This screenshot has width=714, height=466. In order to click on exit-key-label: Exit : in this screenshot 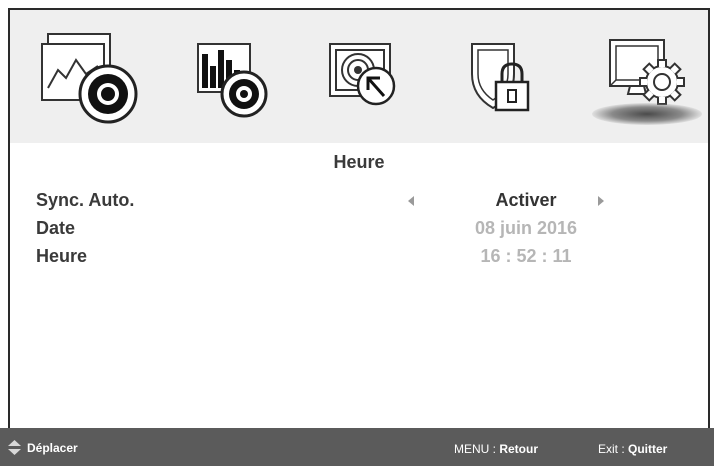, I will do `click(613, 449)`.